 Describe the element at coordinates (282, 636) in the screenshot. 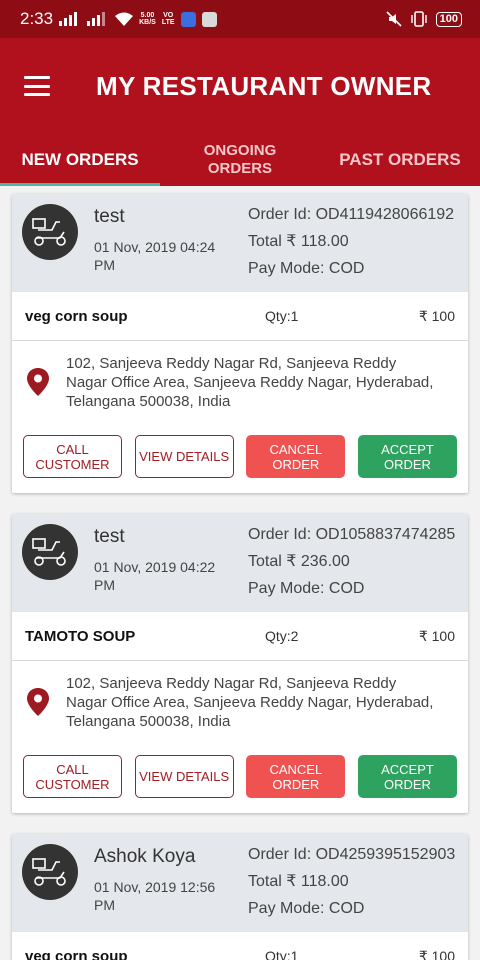

I see `item-qty: Qty:2` at that location.